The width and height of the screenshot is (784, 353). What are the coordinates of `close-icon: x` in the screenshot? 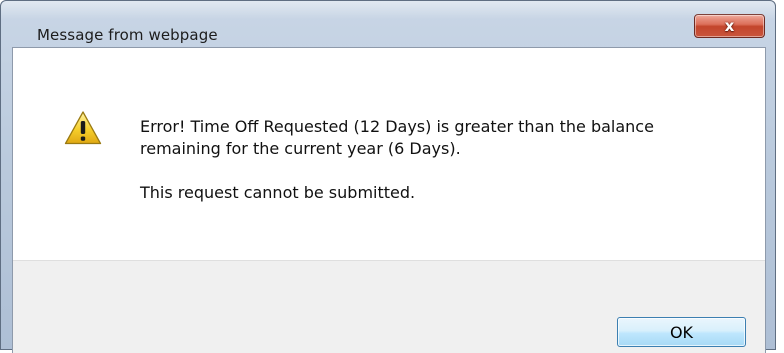 It's located at (729, 26).